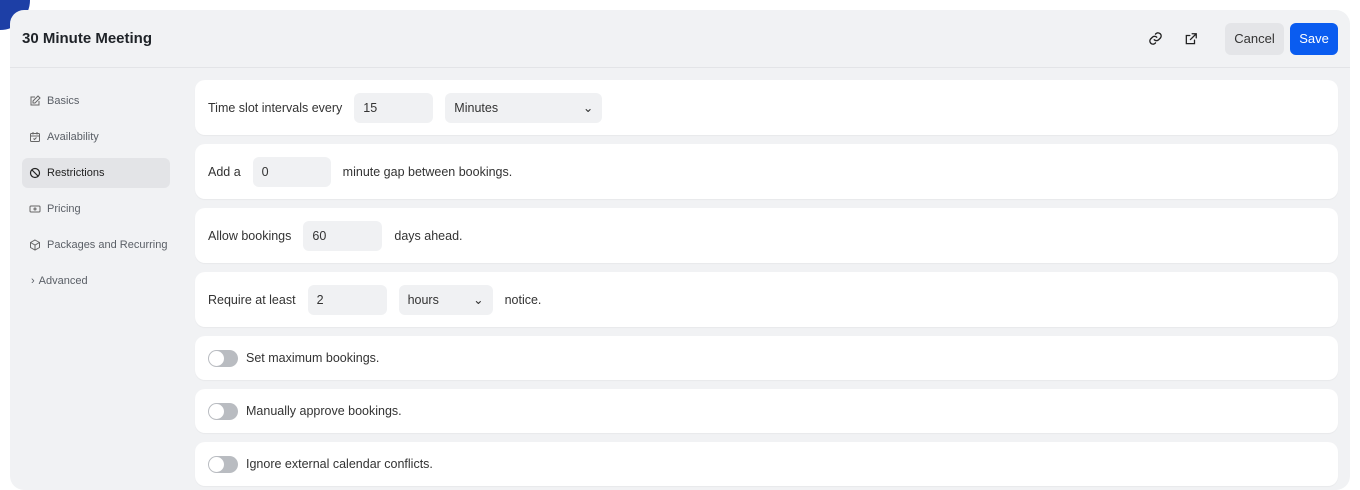  Describe the element at coordinates (224, 171) in the screenshot. I see `gap-label: Add a` at that location.